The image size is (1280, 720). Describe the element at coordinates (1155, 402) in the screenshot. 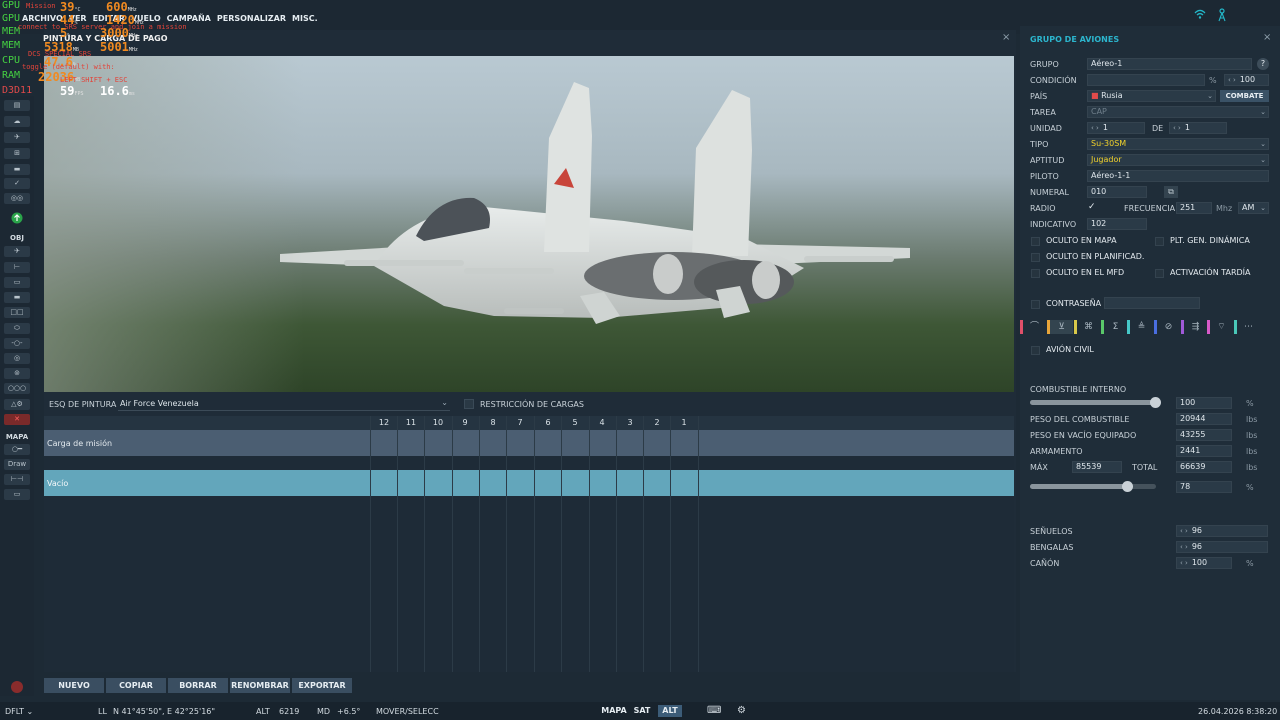

I see `fuel-slider-knob` at that location.